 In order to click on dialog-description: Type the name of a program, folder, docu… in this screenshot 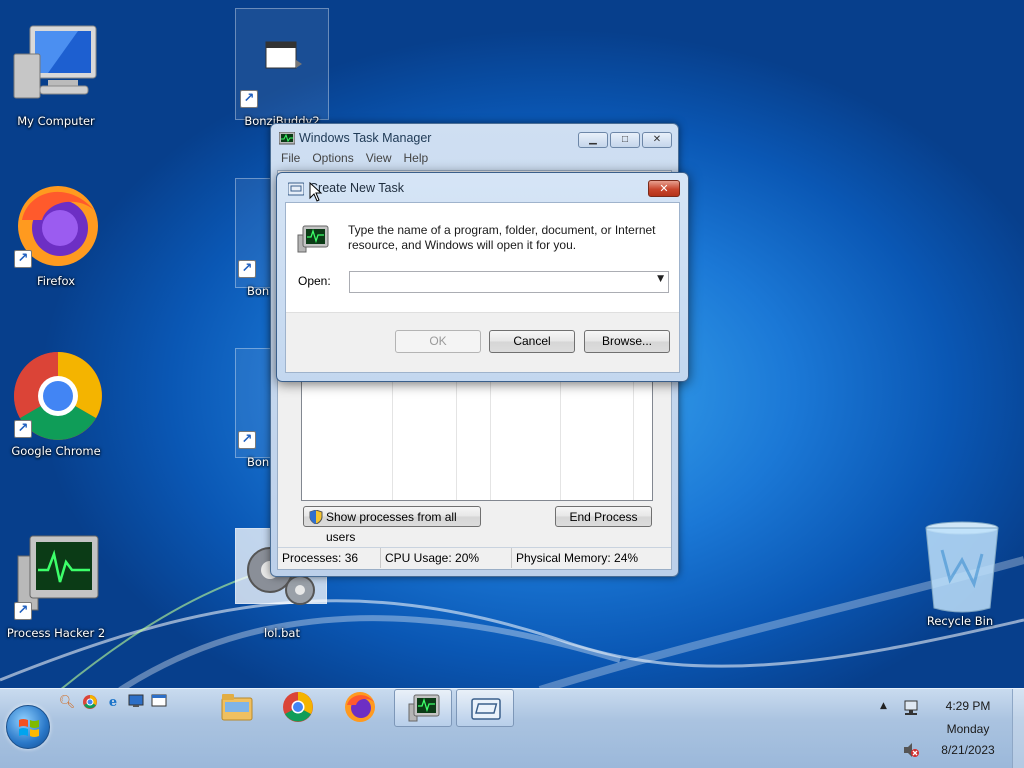, I will do `click(502, 237)`.